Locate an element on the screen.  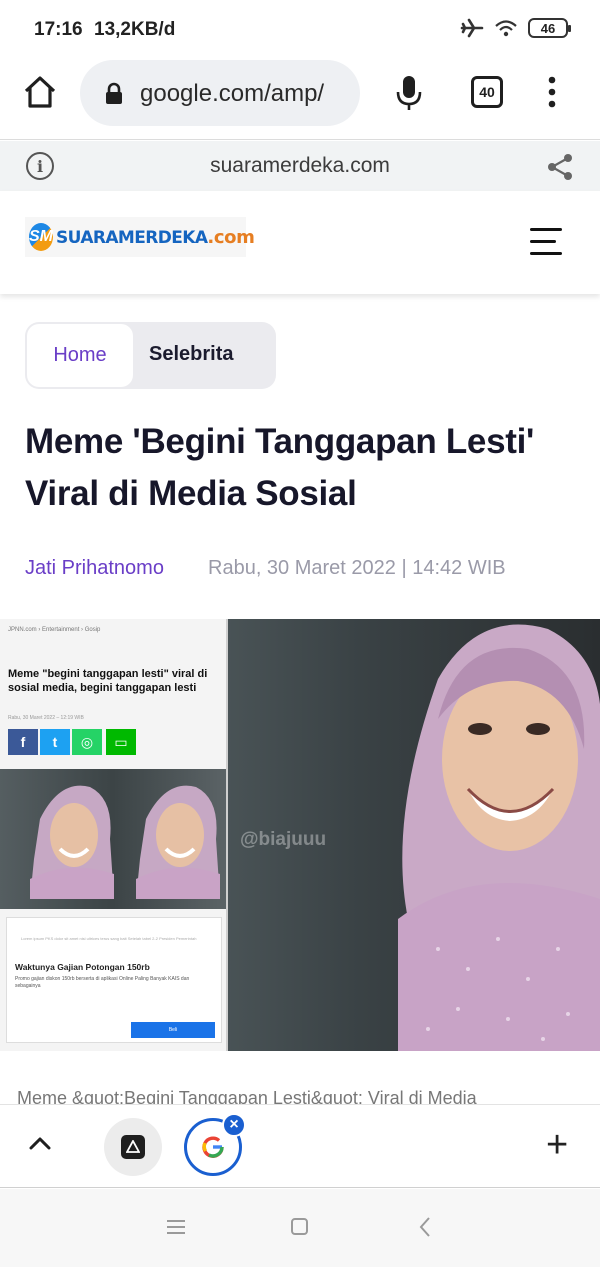
breadcrumb: Home Selebrita is located at coordinates (150, 355).